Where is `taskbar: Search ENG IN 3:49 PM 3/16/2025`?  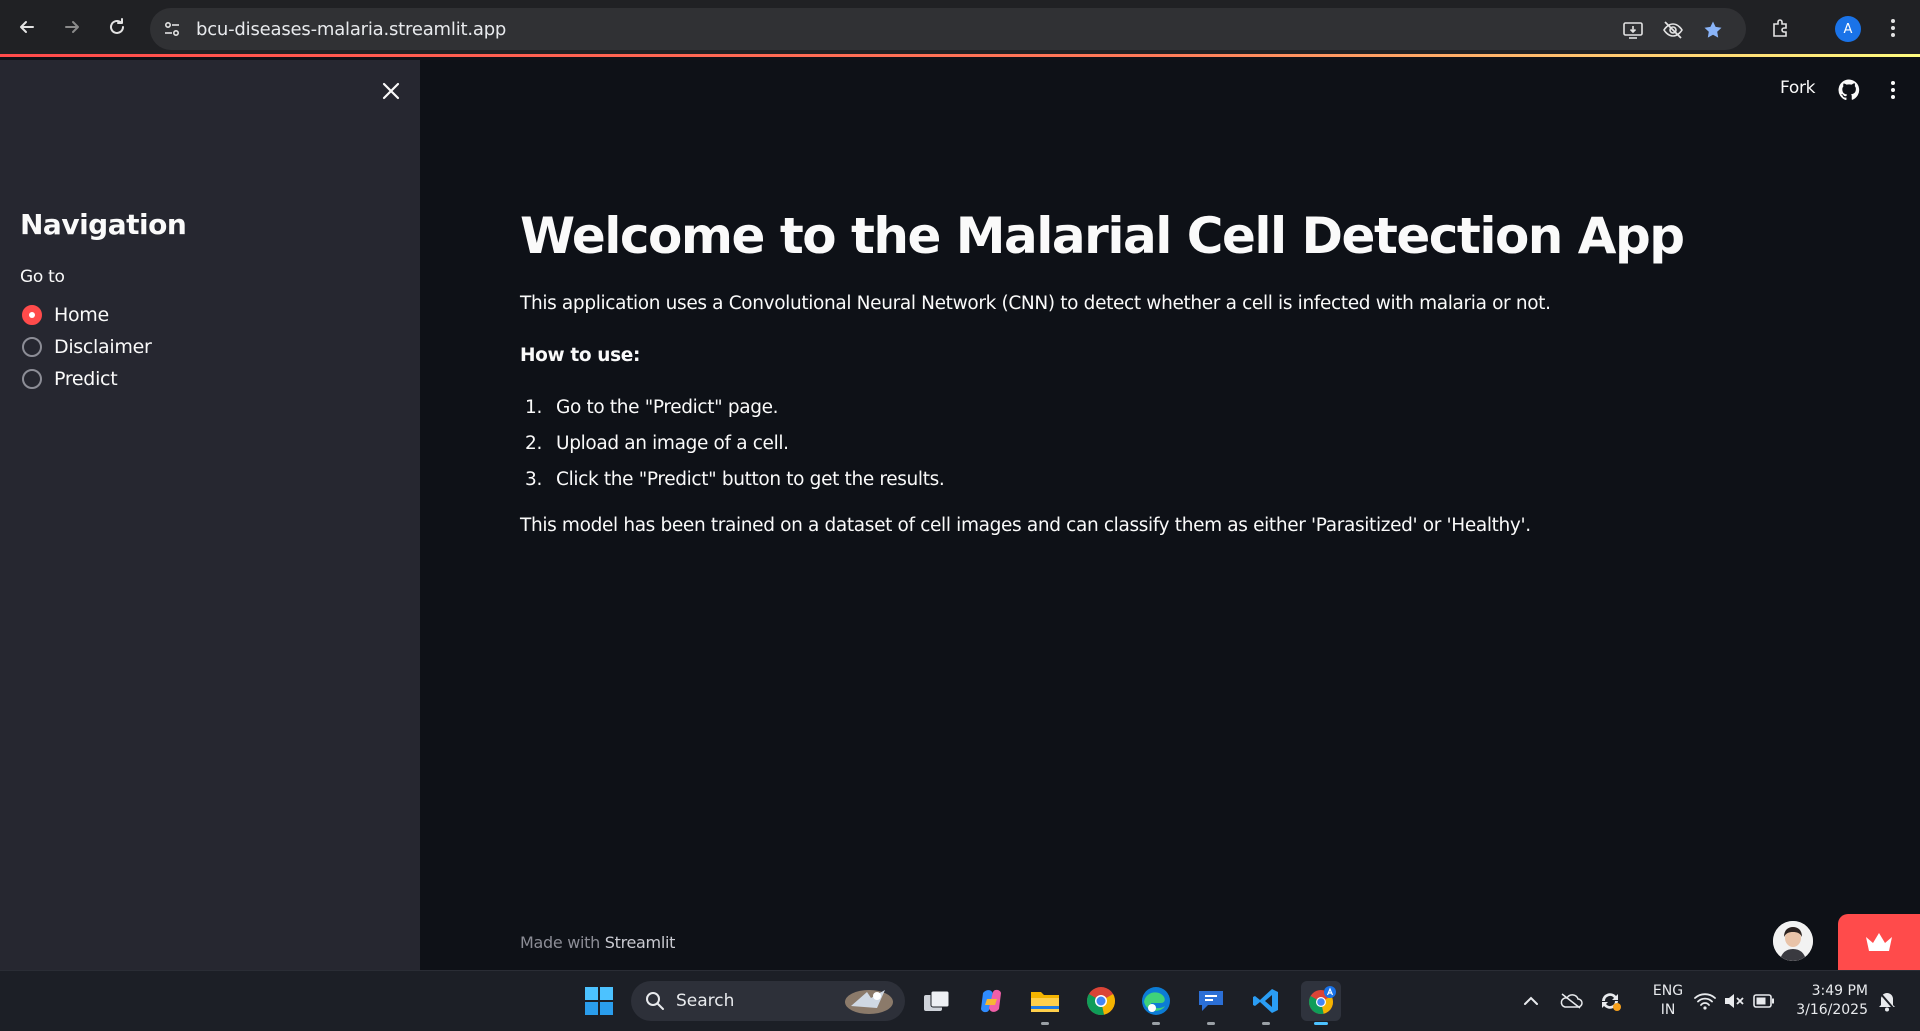
taskbar: Search ENG IN 3:49 PM 3/16/2025 is located at coordinates (960, 1000).